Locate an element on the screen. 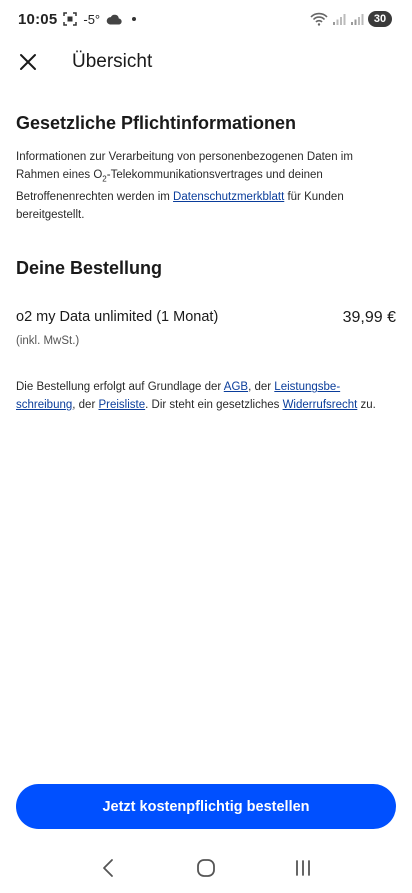  home-icon is located at coordinates (206, 868).